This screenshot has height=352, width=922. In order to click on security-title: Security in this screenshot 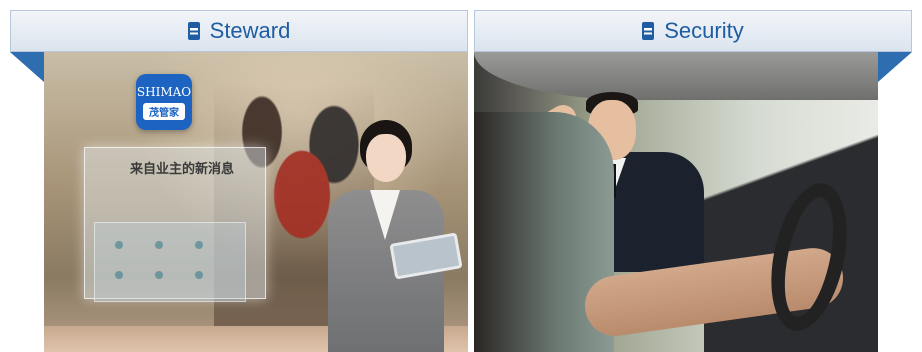, I will do `click(704, 30)`.